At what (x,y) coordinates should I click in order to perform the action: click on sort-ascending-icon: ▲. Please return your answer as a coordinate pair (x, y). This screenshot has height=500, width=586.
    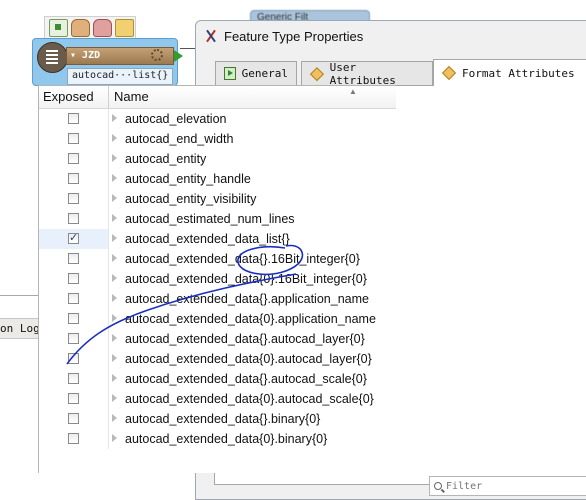
    Looking at the image, I should click on (353, 91).